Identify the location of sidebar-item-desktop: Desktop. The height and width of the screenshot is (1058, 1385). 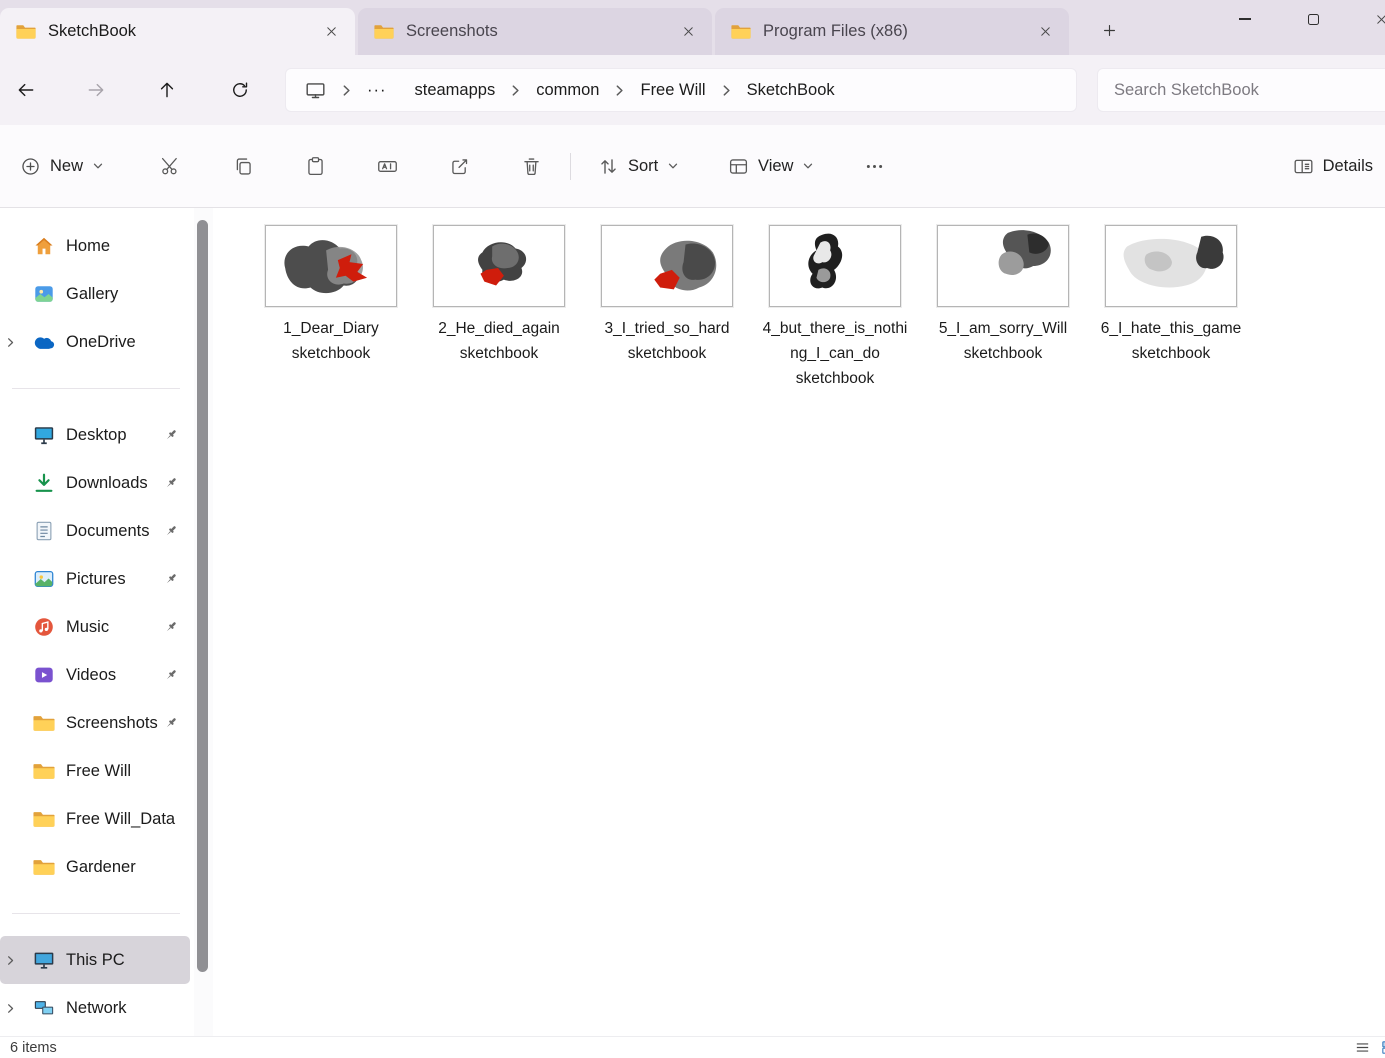
(95, 435).